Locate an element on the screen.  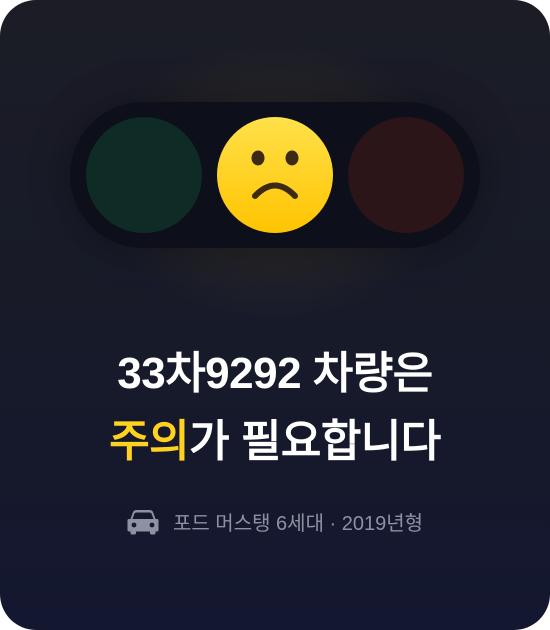
red-light is located at coordinates (406, 175).